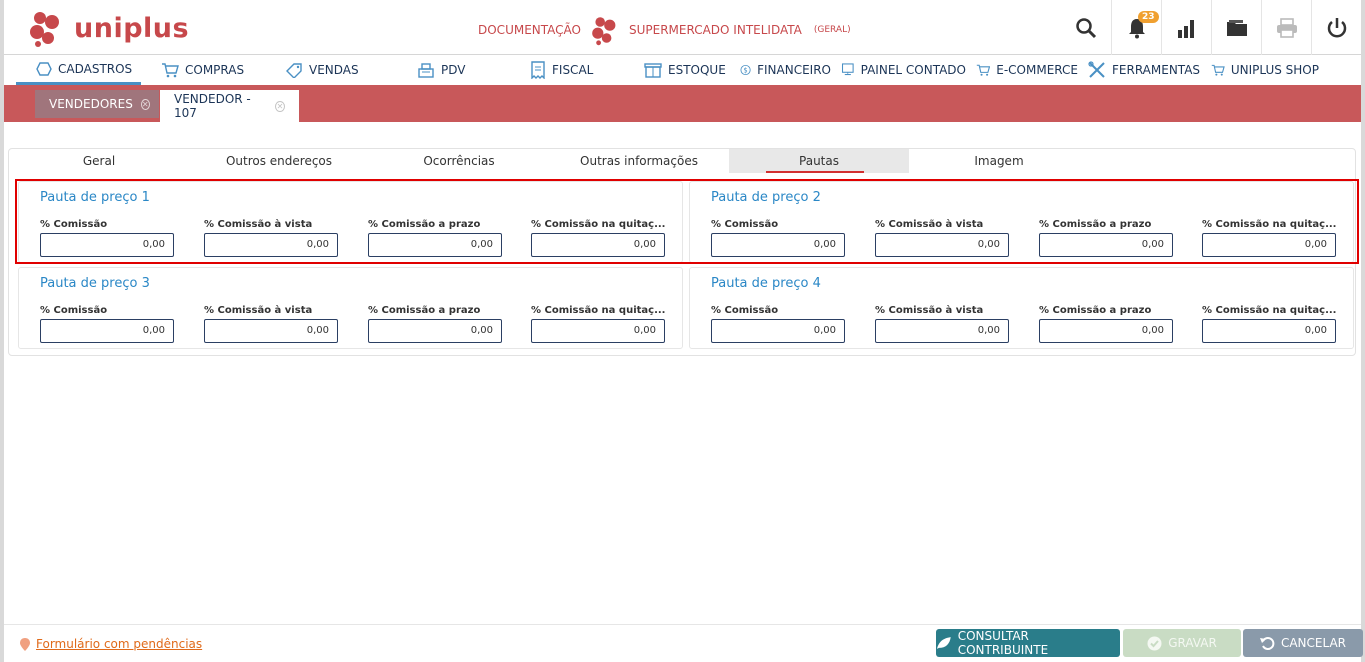  I want to click on pauta-title: Pauta de preço 1, so click(95, 197).